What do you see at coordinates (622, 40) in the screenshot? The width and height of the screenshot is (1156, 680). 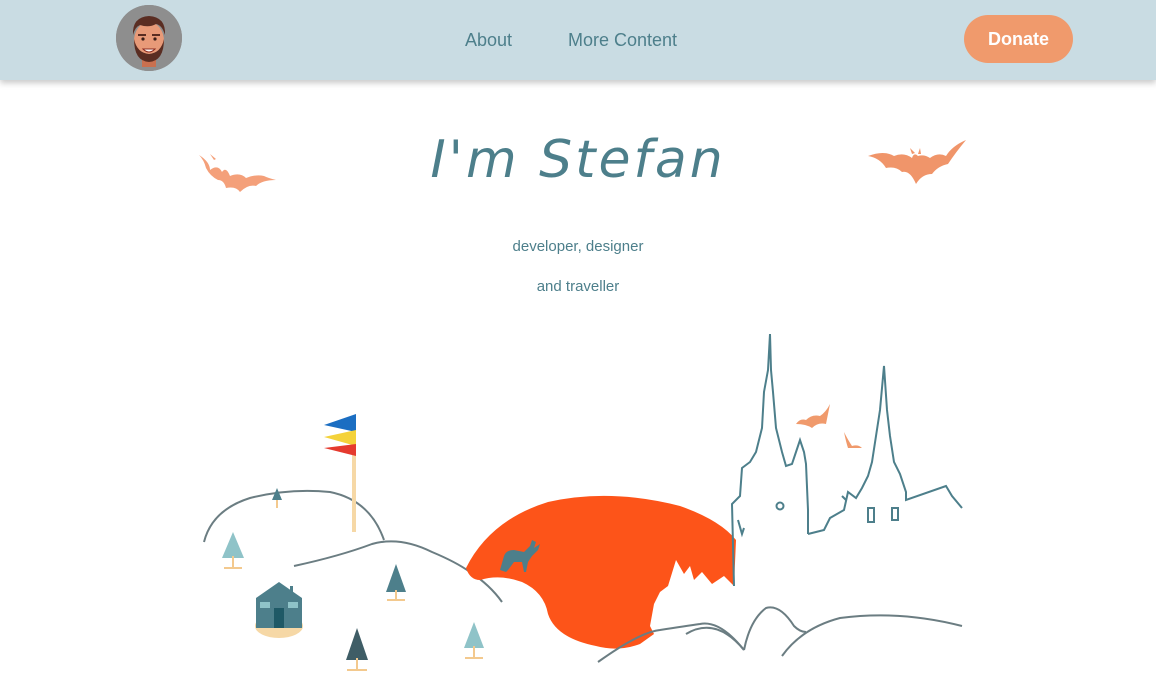 I see `nav-link-more-content: More Content` at bounding box center [622, 40].